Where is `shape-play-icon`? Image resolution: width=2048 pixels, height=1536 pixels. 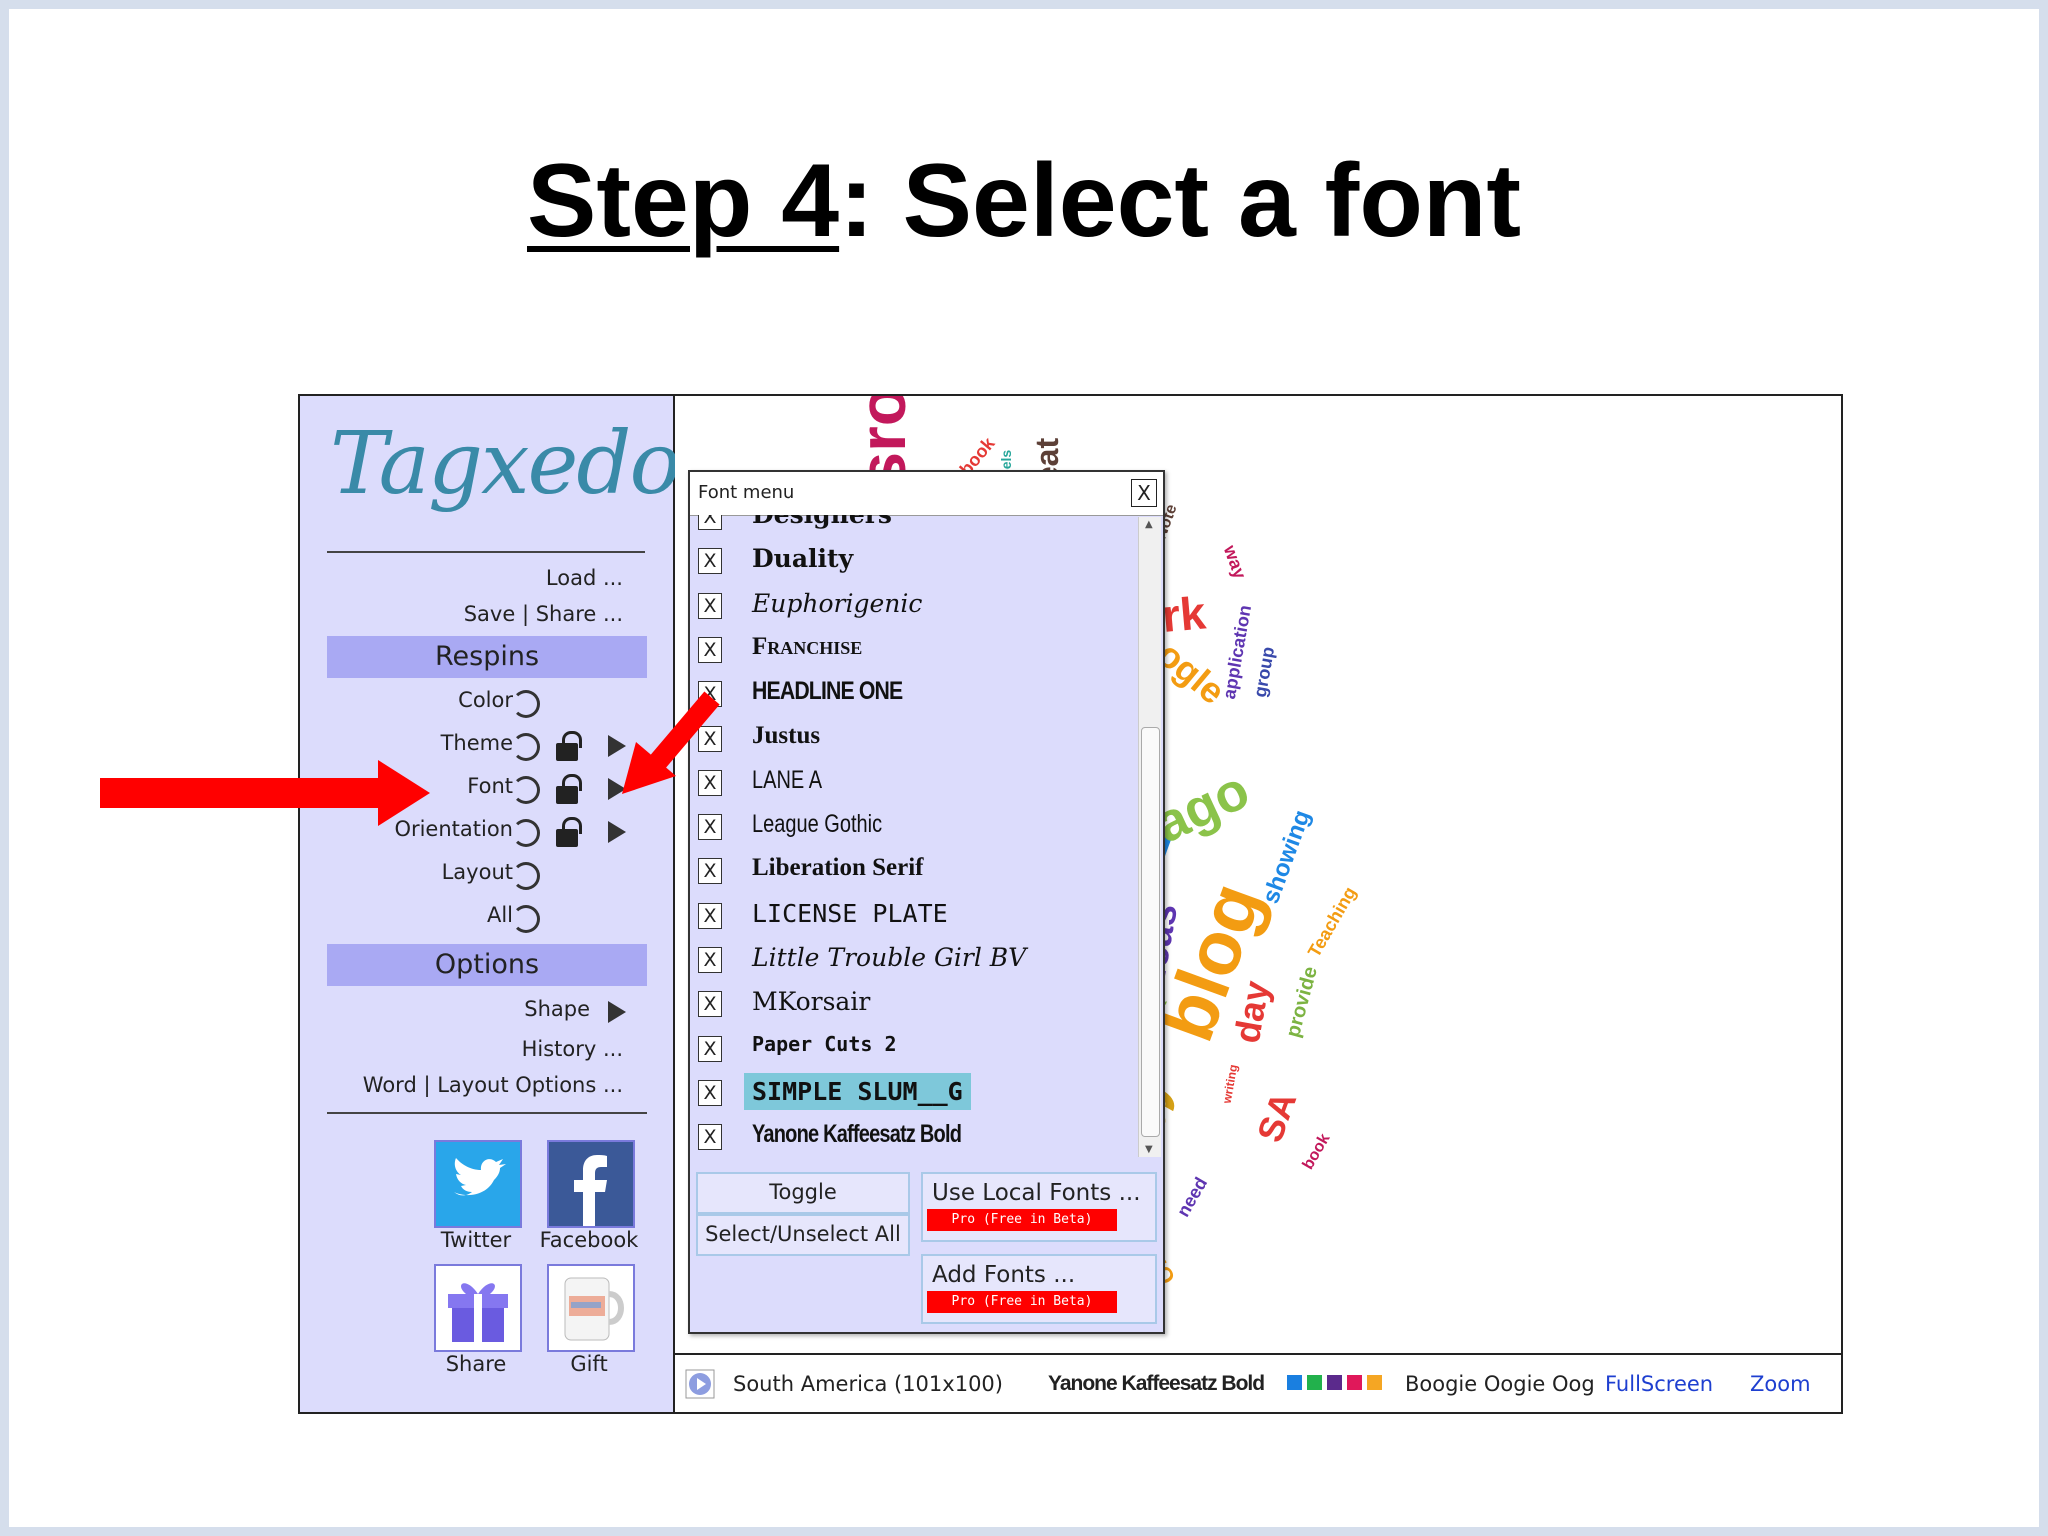
shape-play-icon is located at coordinates (617, 1012).